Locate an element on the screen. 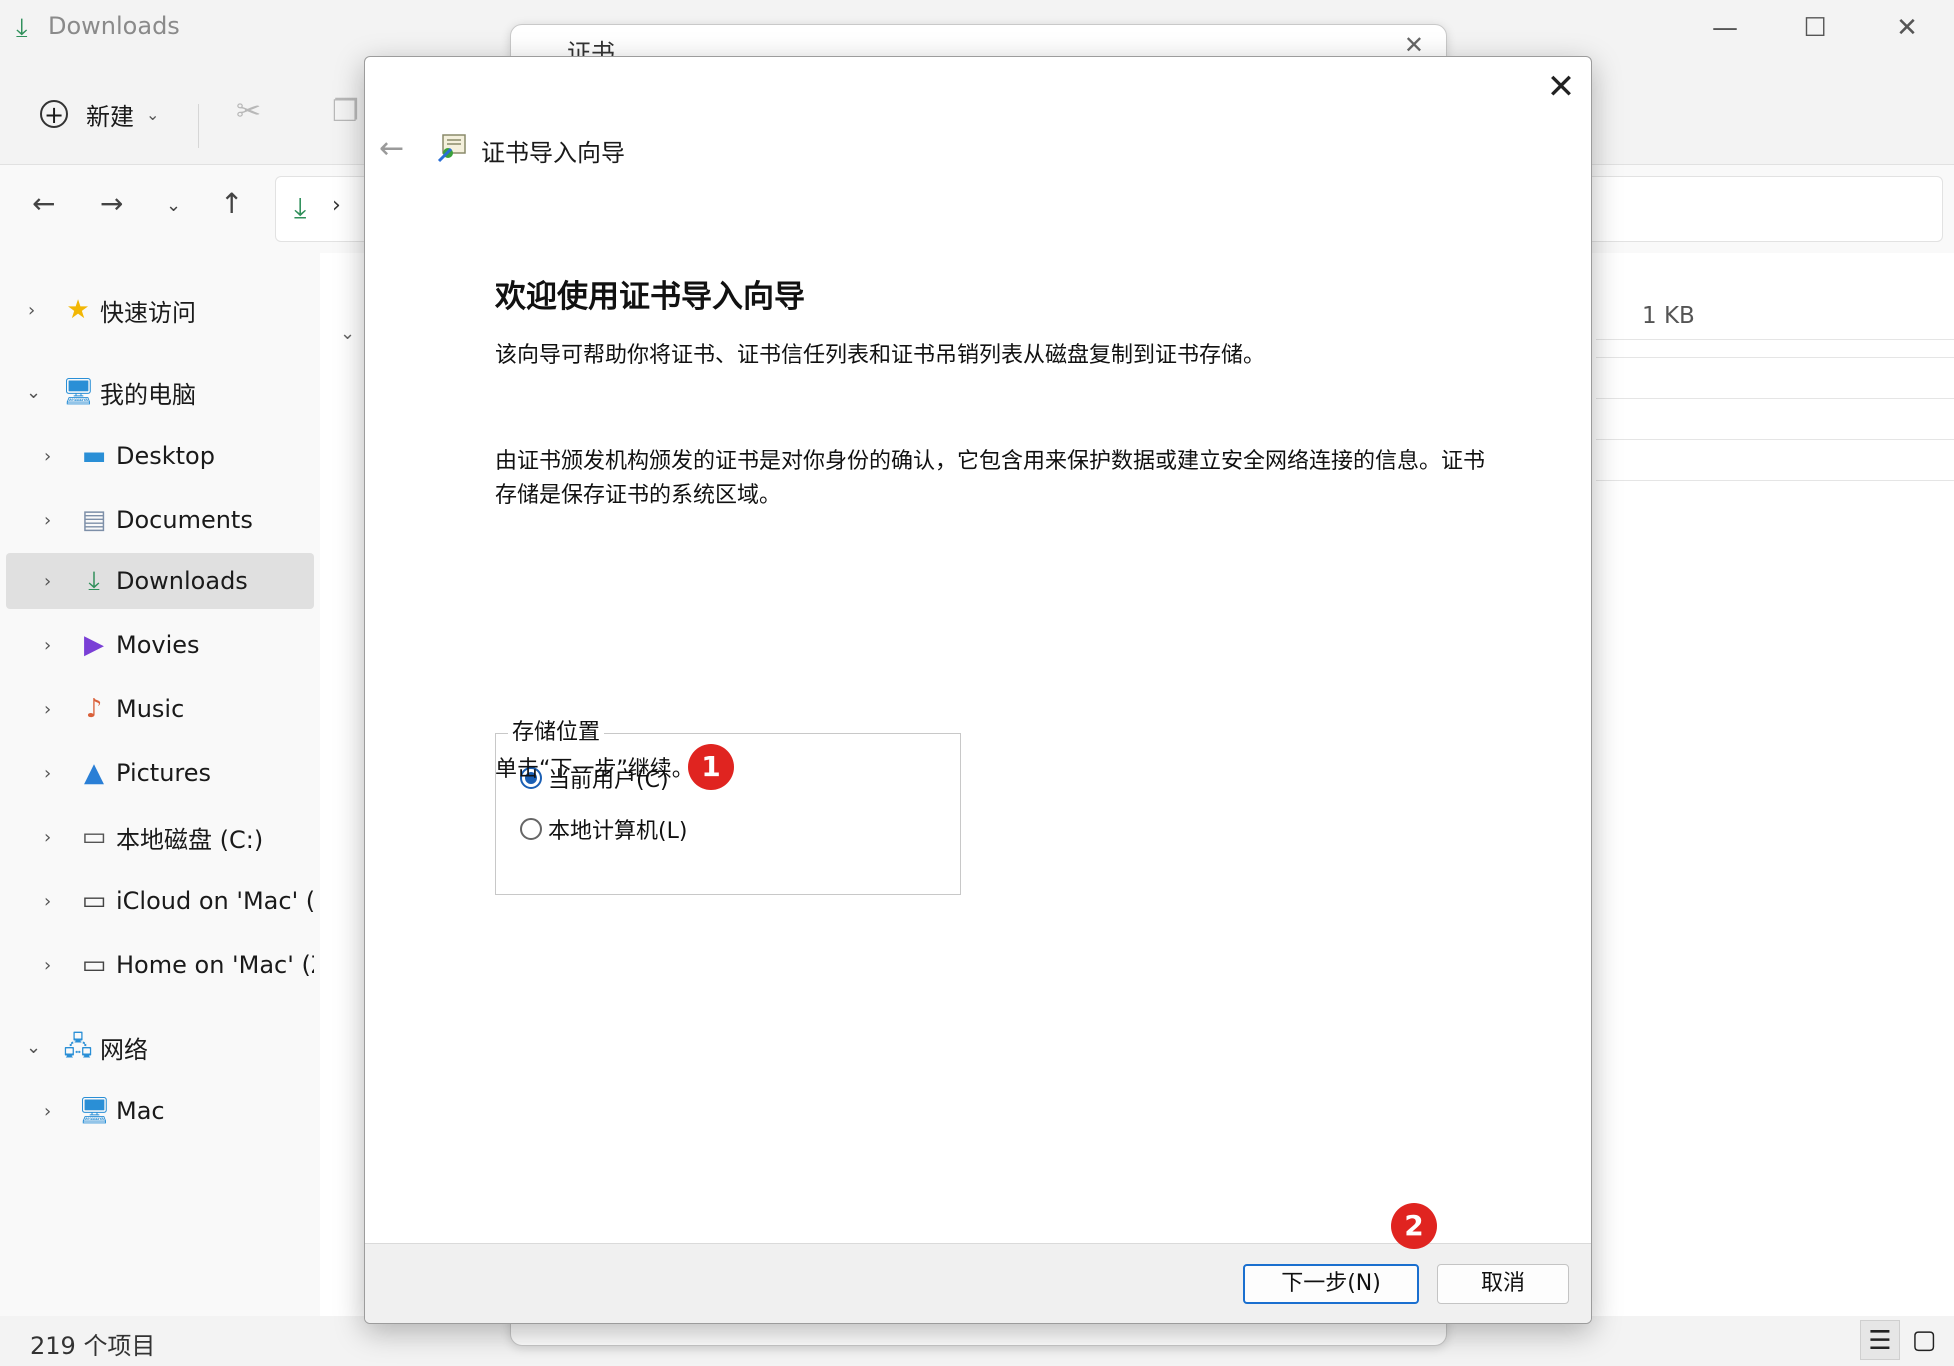 This screenshot has height=1366, width=1954. wizard-footer: 下一步(N) 取消 is located at coordinates (978, 1283).